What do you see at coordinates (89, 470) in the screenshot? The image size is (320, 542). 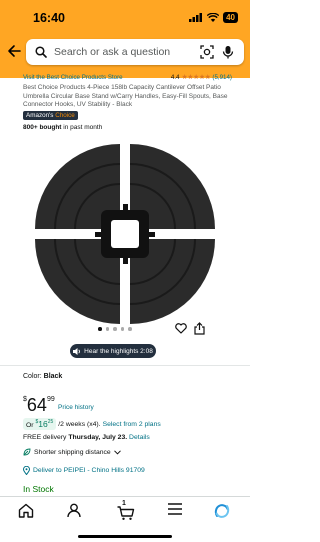 I see `deliver-to-label: Deliver to PEIPEI - Chino Hills 91709` at bounding box center [89, 470].